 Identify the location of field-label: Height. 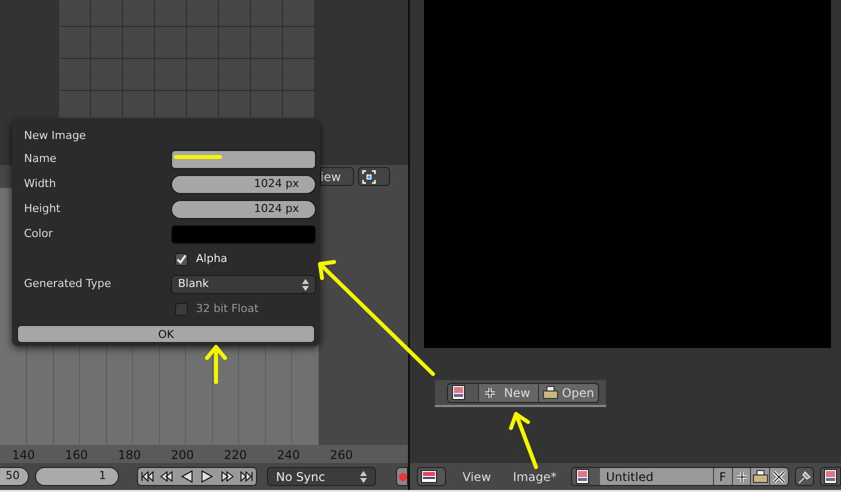
(42, 209).